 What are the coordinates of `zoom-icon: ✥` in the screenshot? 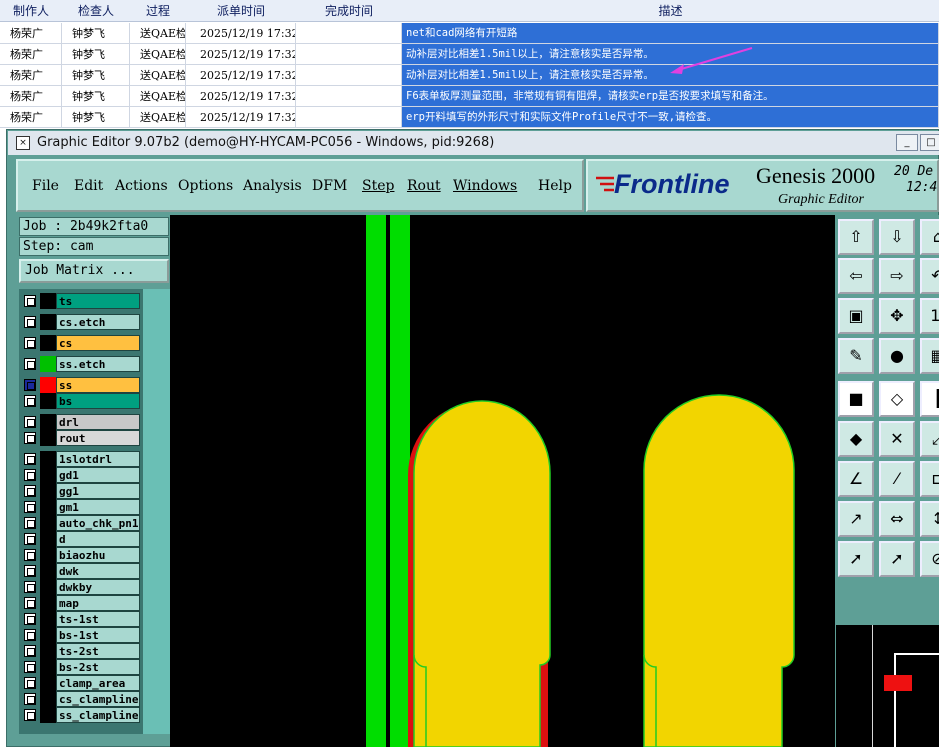 It's located at (897, 316).